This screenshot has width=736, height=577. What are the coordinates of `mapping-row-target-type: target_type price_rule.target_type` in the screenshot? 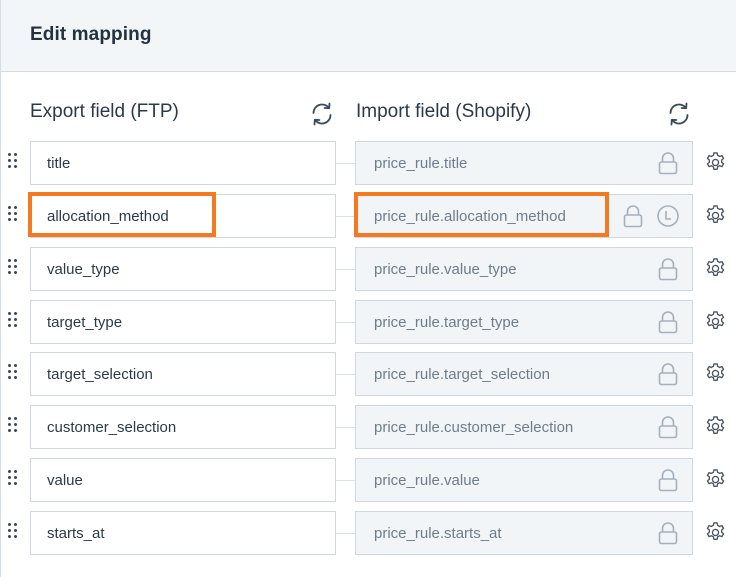 It's located at (368, 322).